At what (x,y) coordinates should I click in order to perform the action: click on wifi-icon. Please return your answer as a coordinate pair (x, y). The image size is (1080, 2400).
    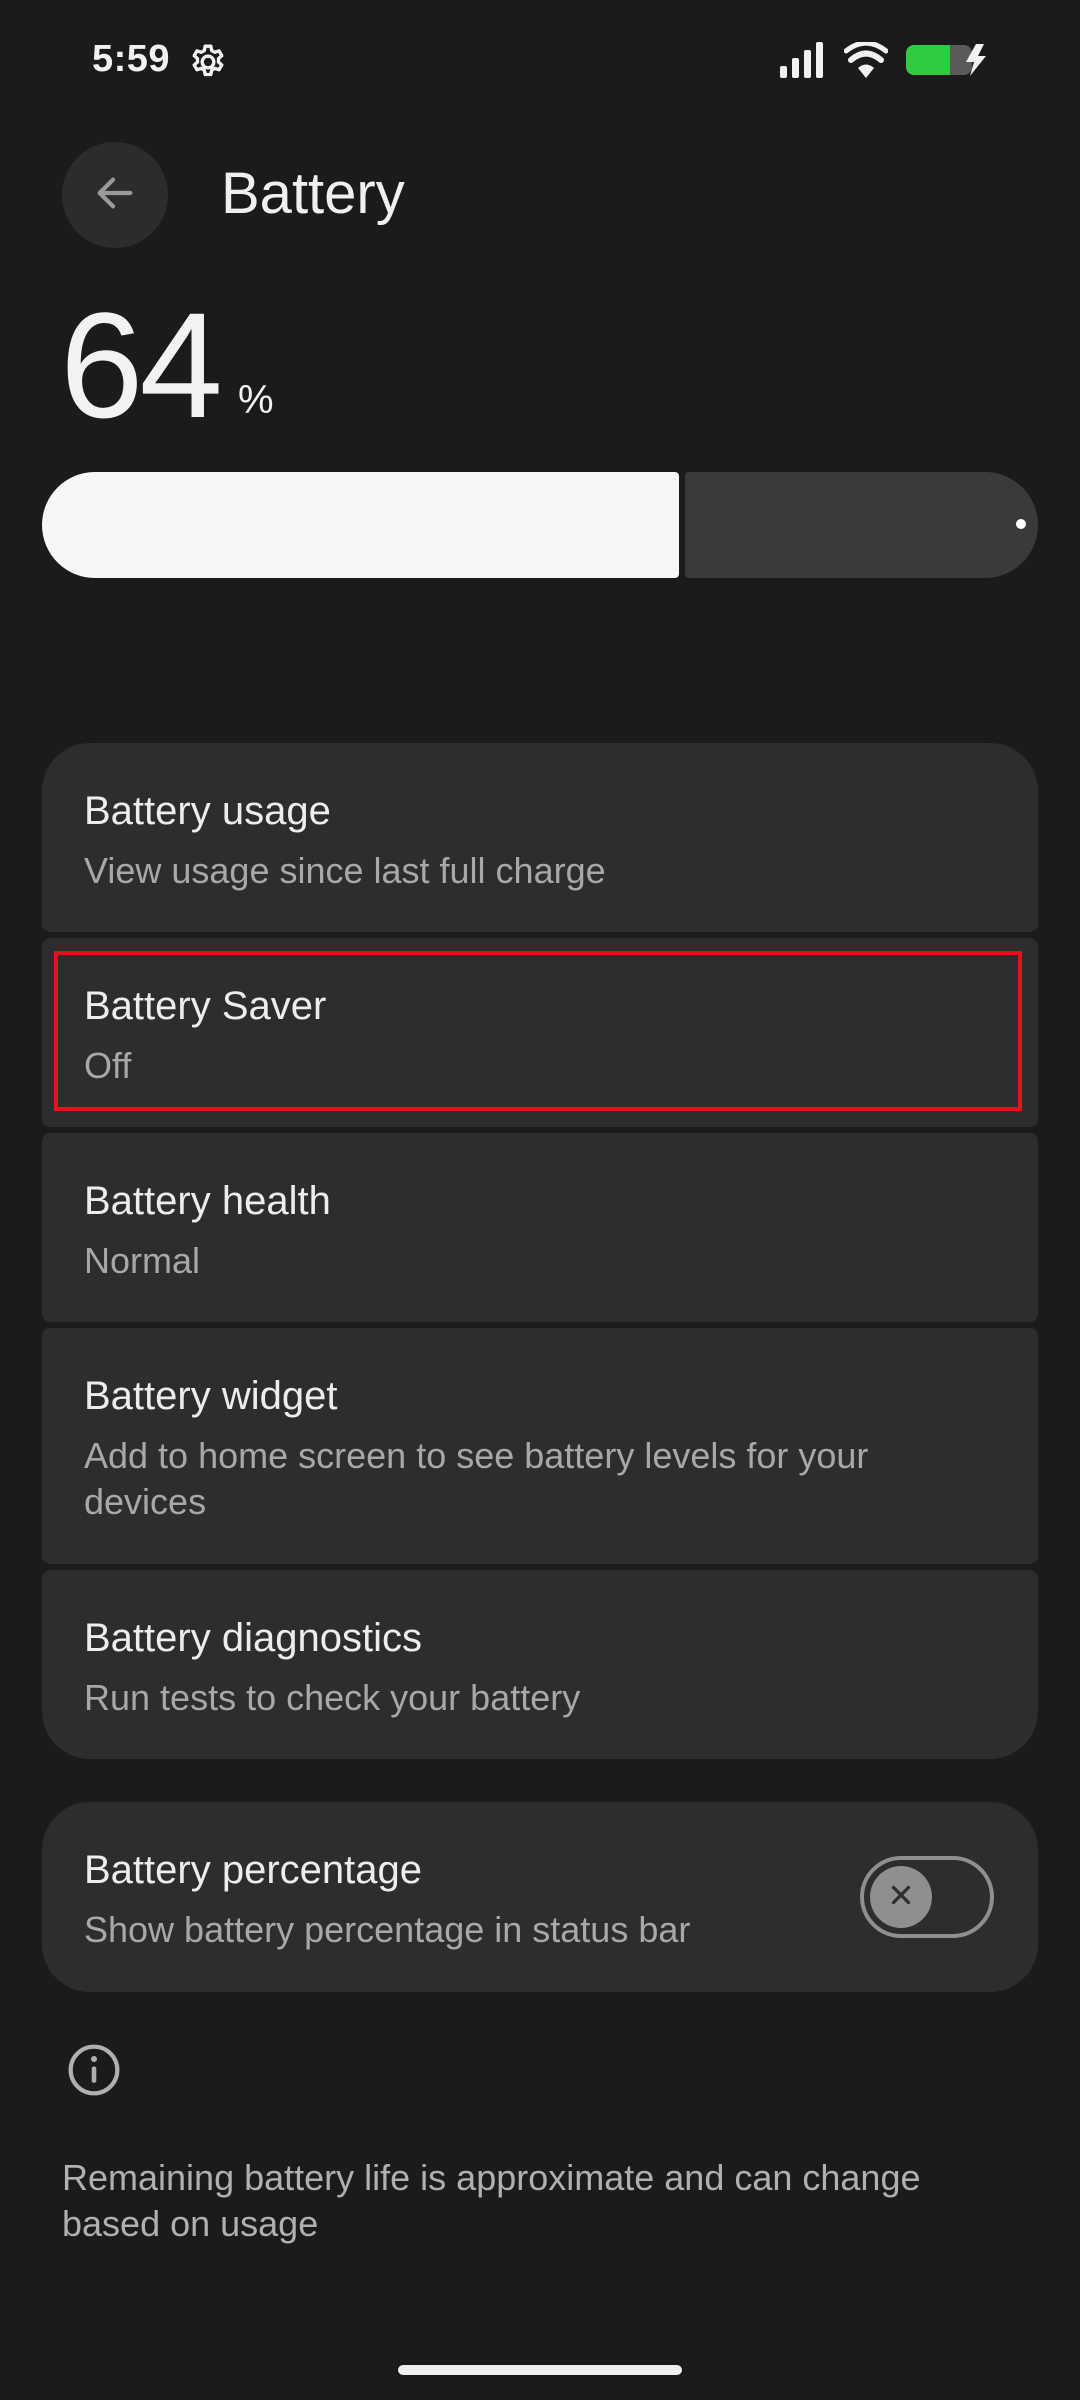
    Looking at the image, I should click on (866, 60).